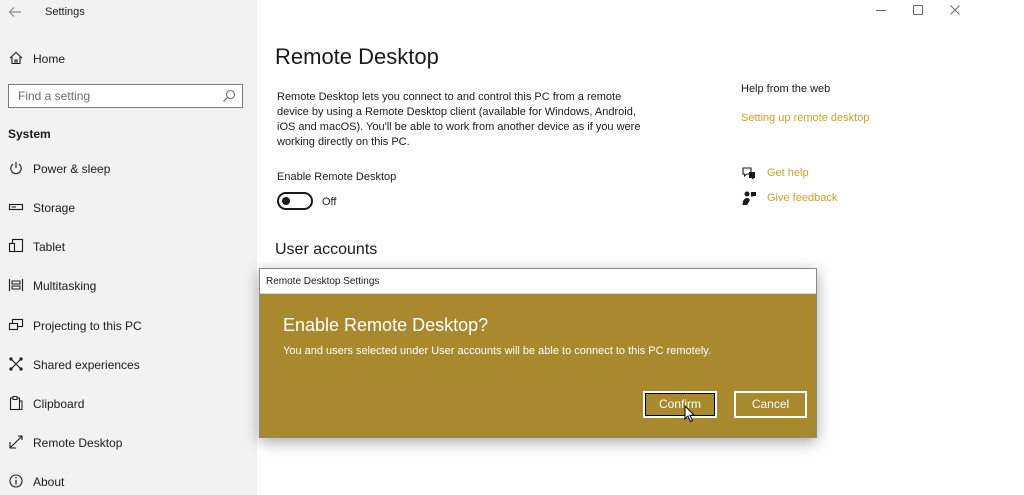 The width and height of the screenshot is (1024, 495). I want to click on sidebar-item-label: Storage, so click(54, 208).